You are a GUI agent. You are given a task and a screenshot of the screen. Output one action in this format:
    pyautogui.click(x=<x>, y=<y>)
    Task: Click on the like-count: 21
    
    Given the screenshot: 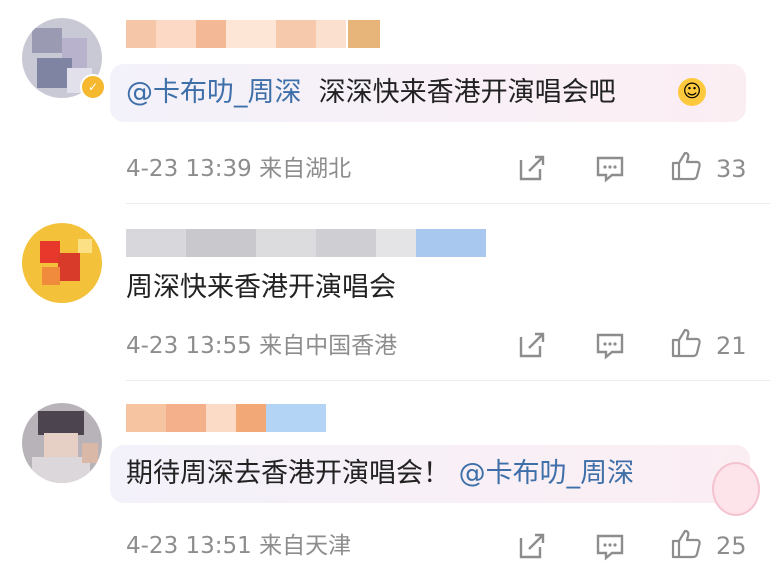 What is the action you would take?
    pyautogui.click(x=731, y=346)
    